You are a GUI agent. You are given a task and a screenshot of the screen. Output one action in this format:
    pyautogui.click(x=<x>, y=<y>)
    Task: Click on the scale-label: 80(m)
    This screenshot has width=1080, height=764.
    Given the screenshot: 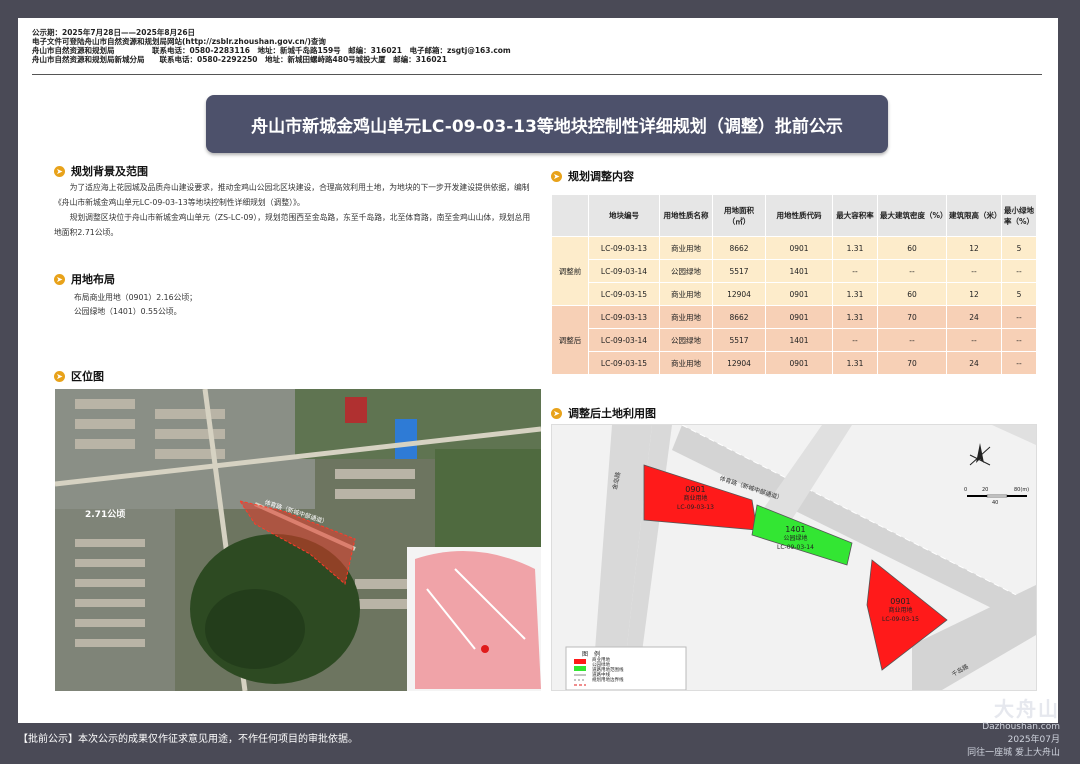 What is the action you would take?
    pyautogui.click(x=1022, y=490)
    